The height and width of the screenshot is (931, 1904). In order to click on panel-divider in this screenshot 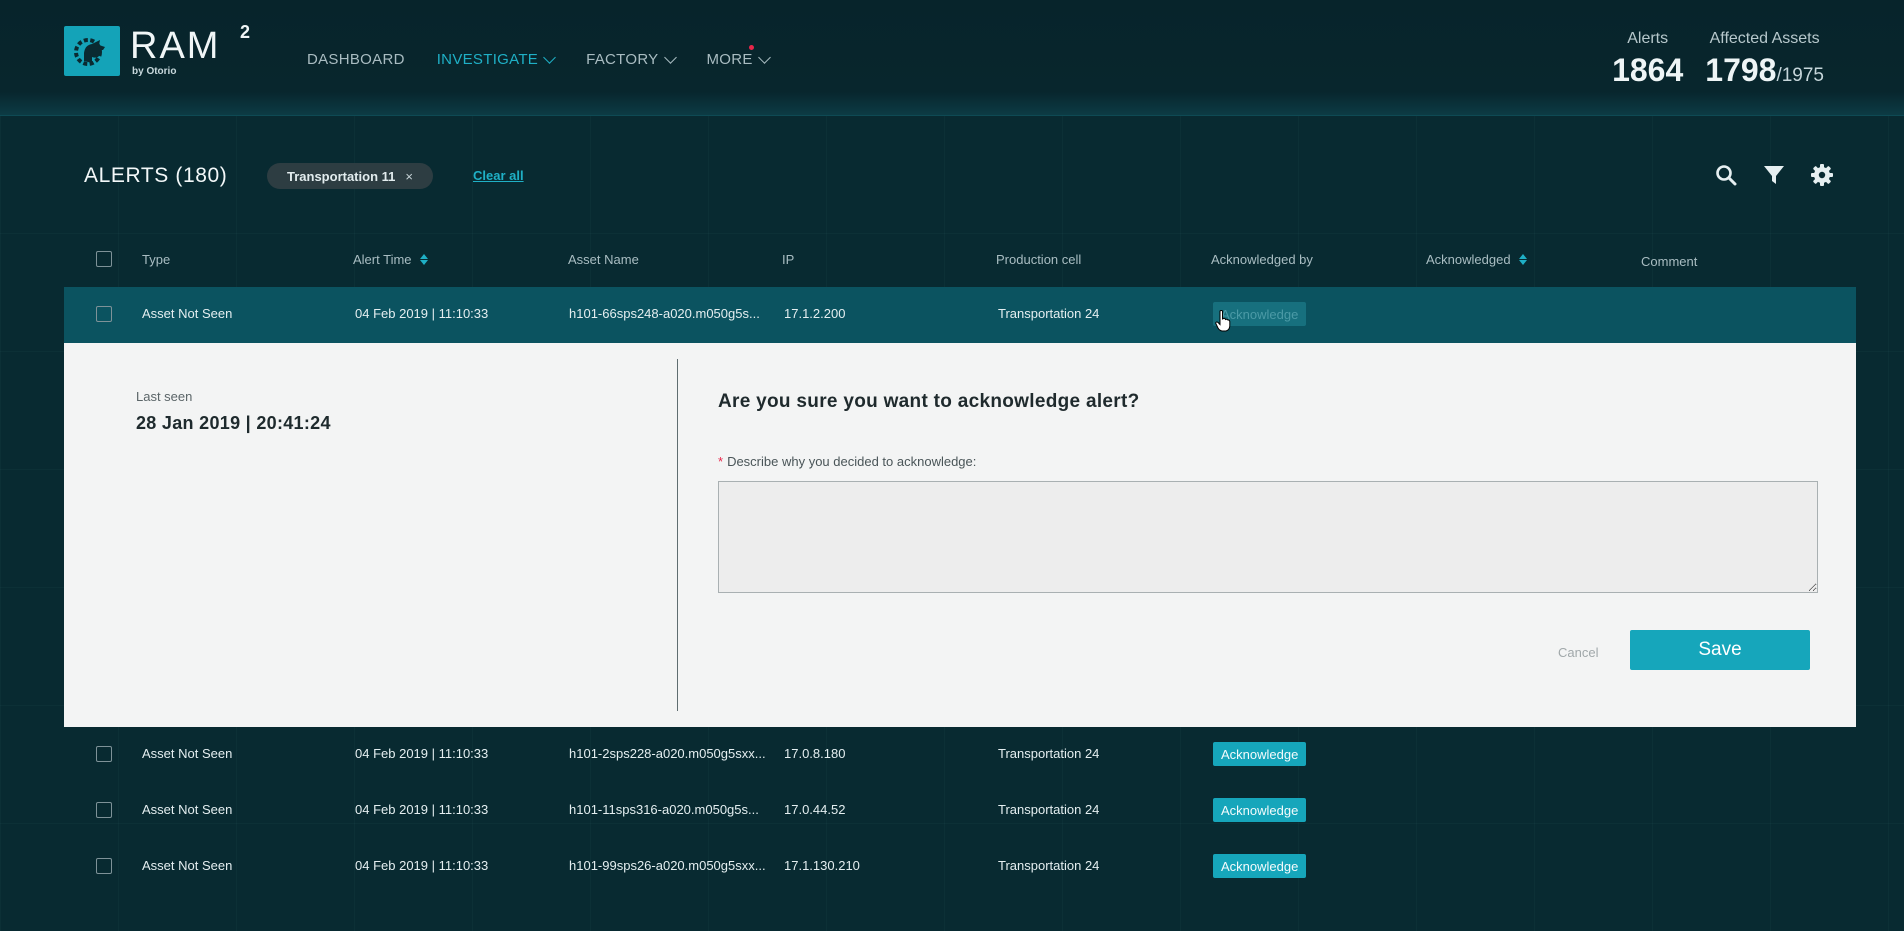, I will do `click(677, 535)`.